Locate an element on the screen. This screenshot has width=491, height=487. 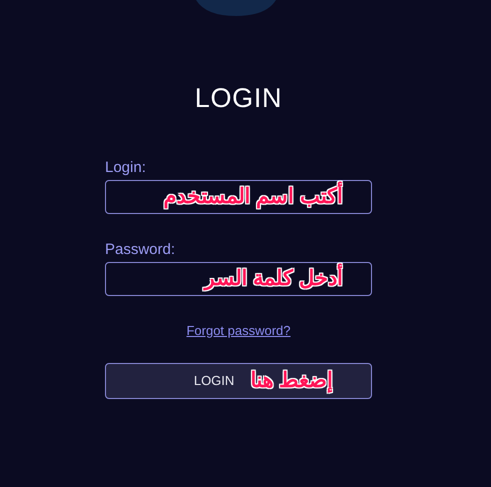
forgot-password-link: Forgot password? is located at coordinates (238, 330).